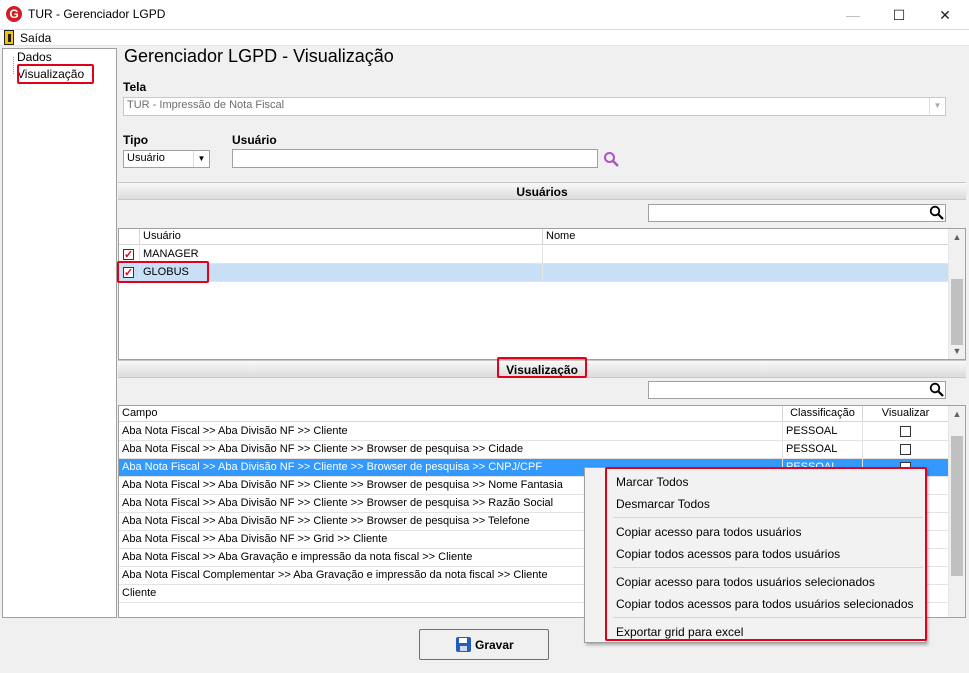 The image size is (969, 673). I want to click on exit-door-icon, so click(9, 37).